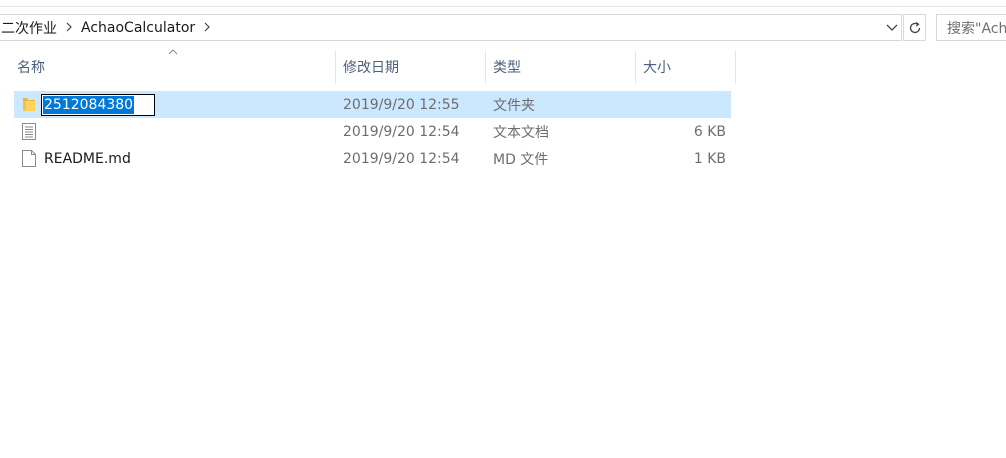 The height and width of the screenshot is (458, 1006). Describe the element at coordinates (29, 104) in the screenshot. I see `folder-icon` at that location.